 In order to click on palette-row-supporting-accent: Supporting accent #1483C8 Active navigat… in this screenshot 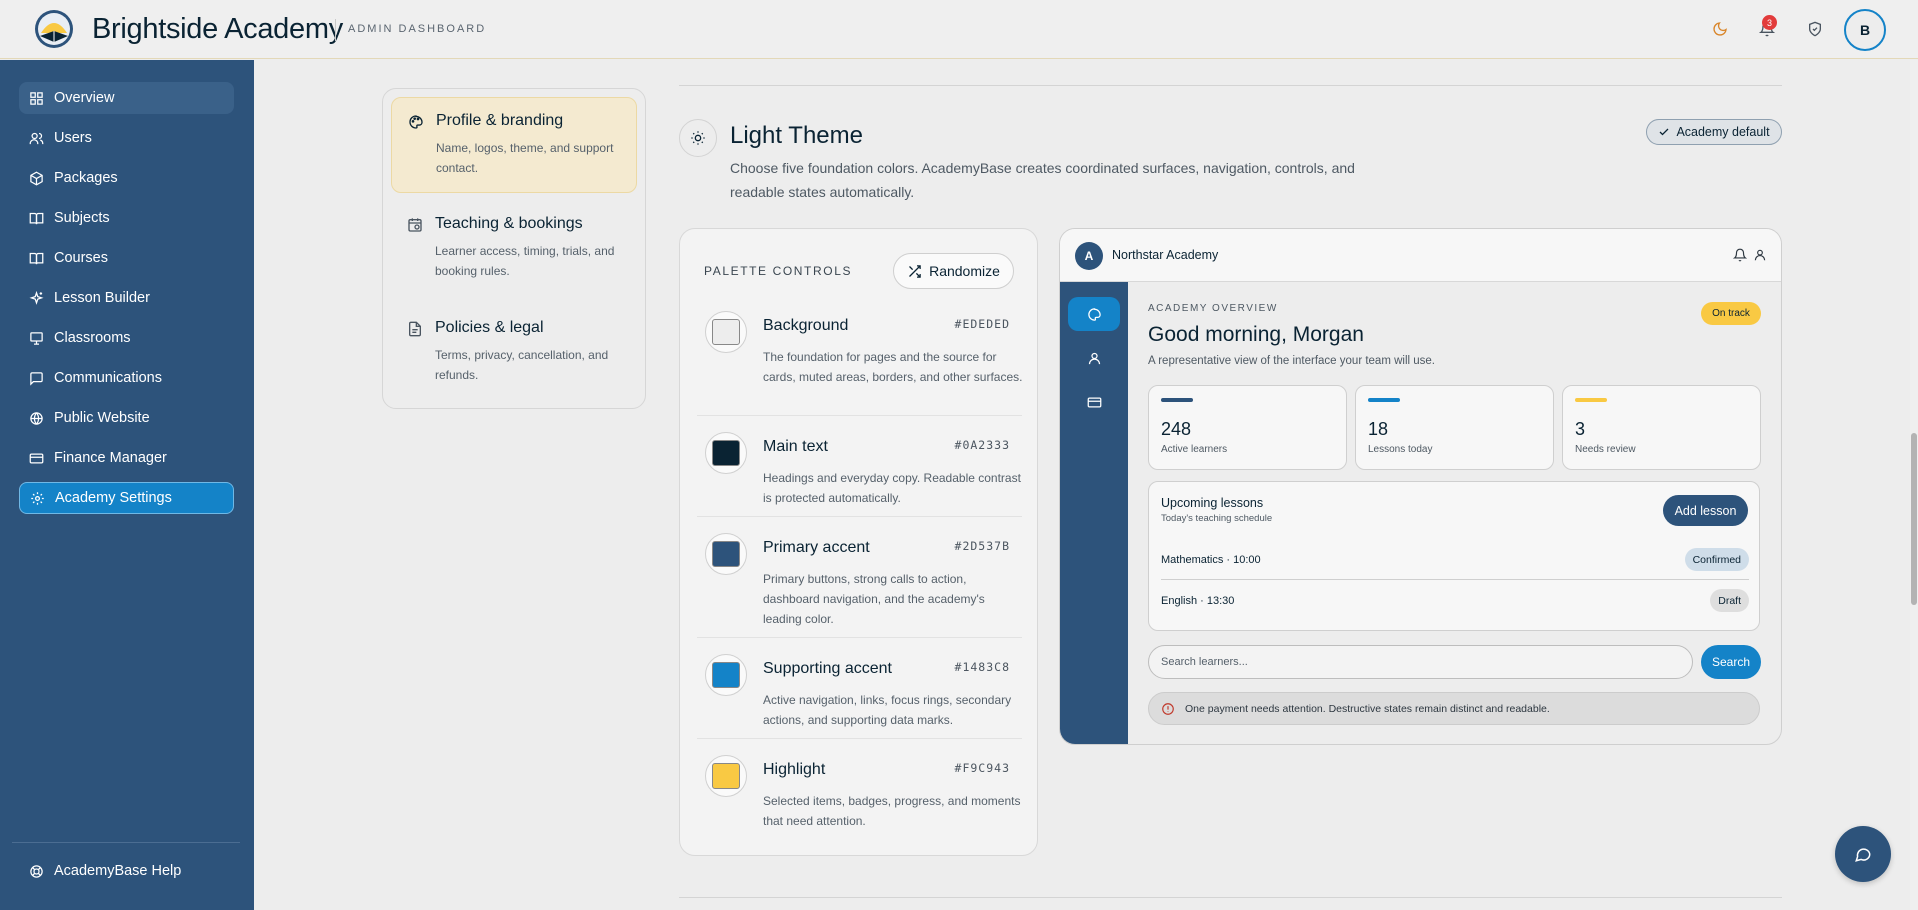, I will do `click(859, 692)`.